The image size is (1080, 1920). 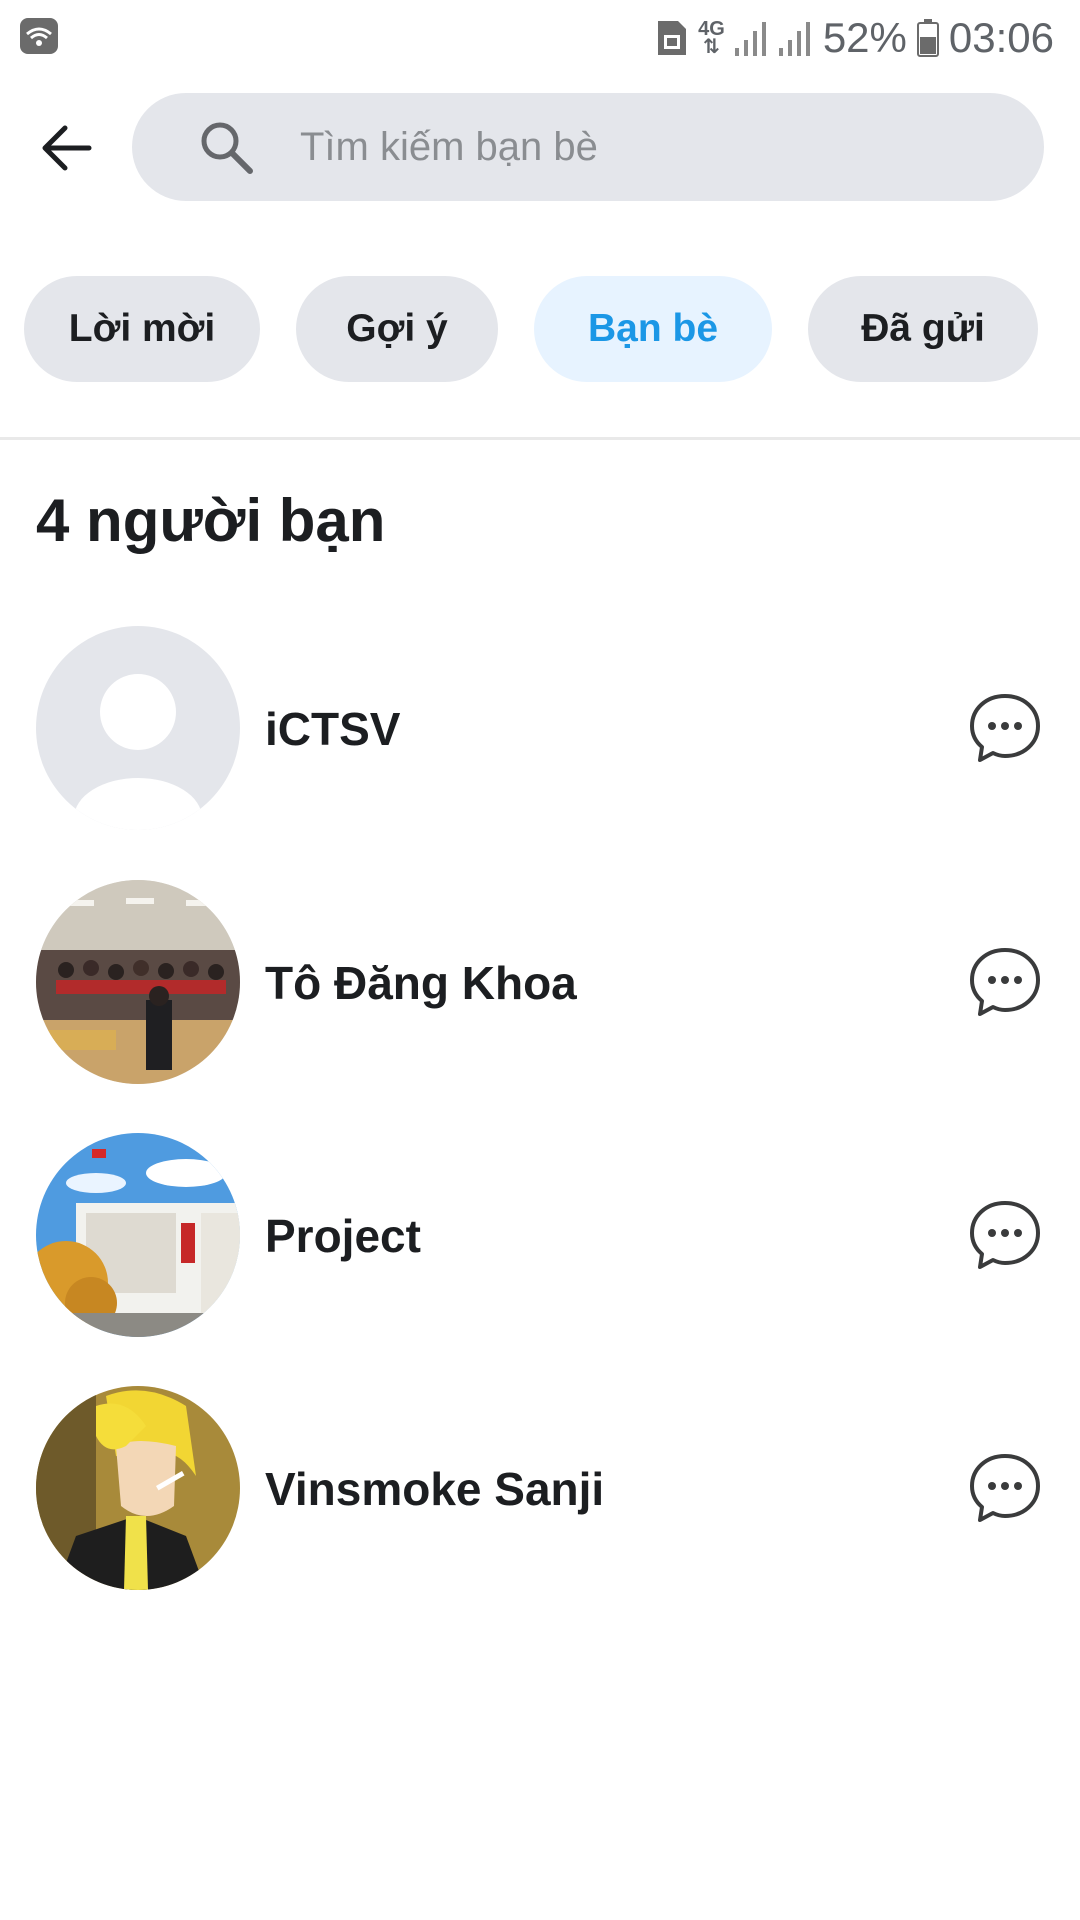 What do you see at coordinates (39, 36) in the screenshot?
I see `wifi-icon` at bounding box center [39, 36].